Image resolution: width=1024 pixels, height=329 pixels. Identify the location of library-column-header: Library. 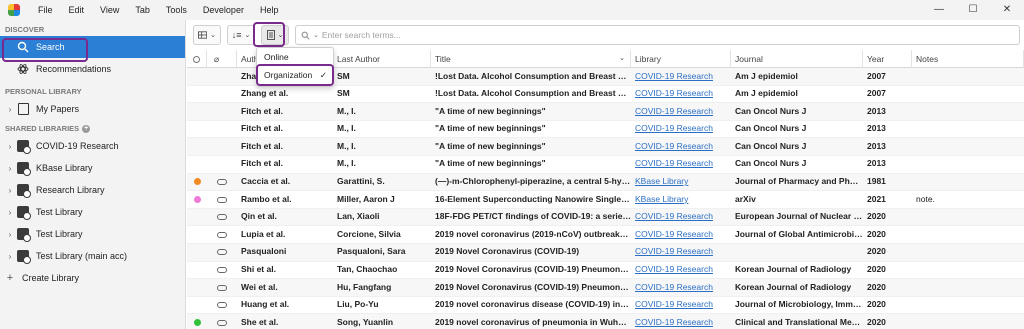
(681, 59).